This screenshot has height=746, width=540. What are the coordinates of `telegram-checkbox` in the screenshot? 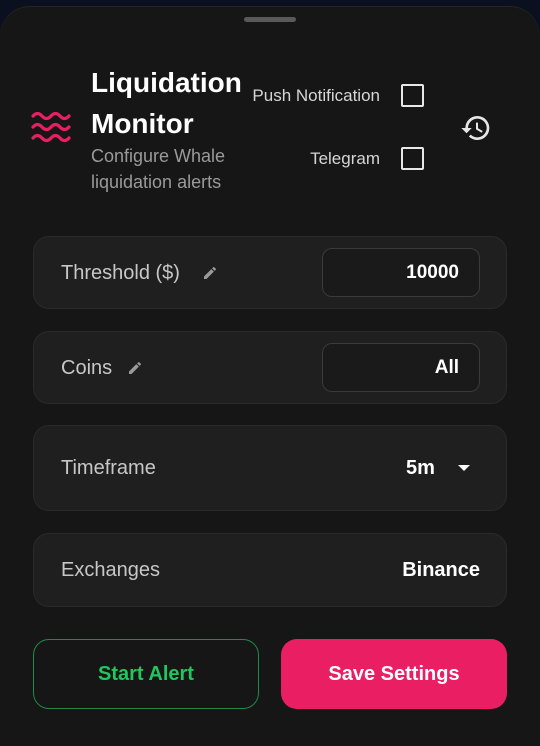 It's located at (412, 158).